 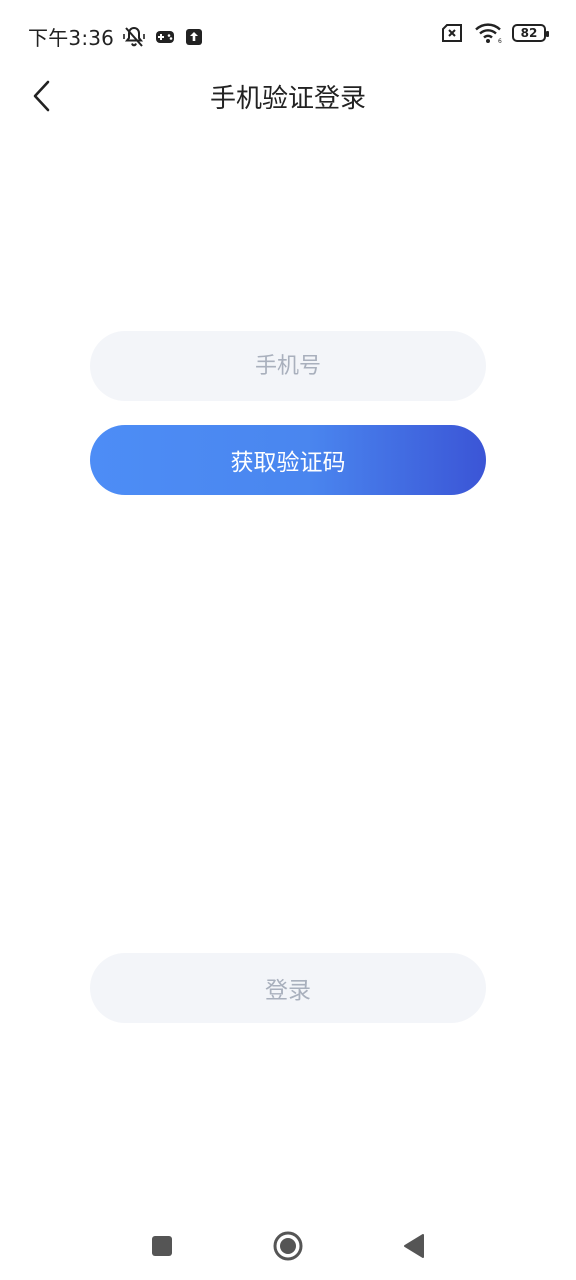 What do you see at coordinates (165, 37) in the screenshot?
I see `gamepad-icon` at bounding box center [165, 37].